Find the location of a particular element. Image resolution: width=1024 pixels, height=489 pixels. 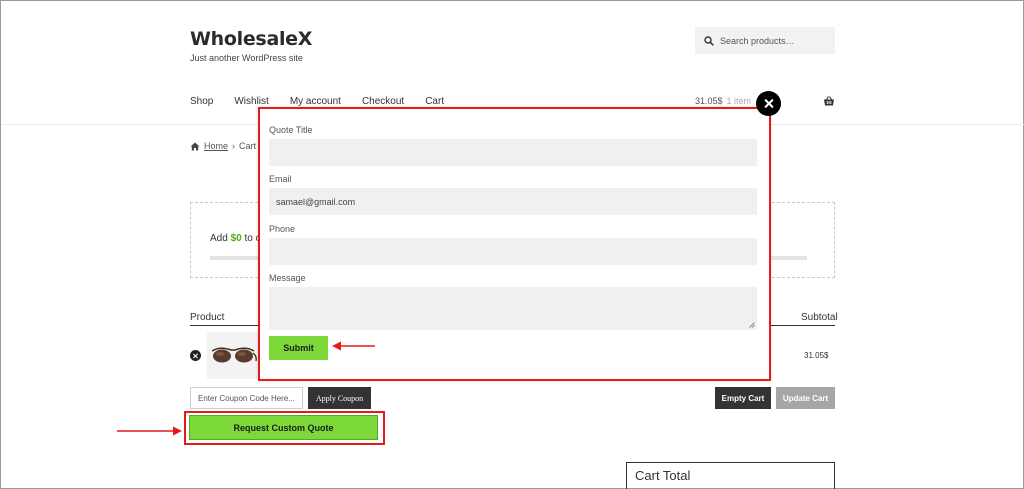

nav-item-my-account: My account is located at coordinates (315, 101).